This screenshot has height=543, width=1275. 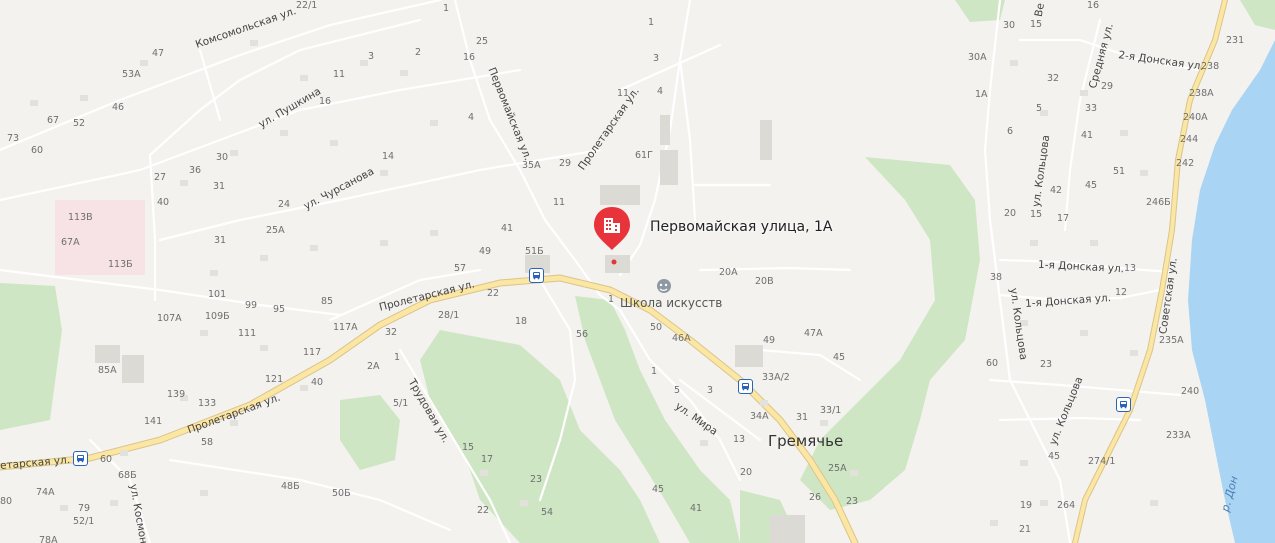 I want to click on house-number: 36, so click(x=195, y=170).